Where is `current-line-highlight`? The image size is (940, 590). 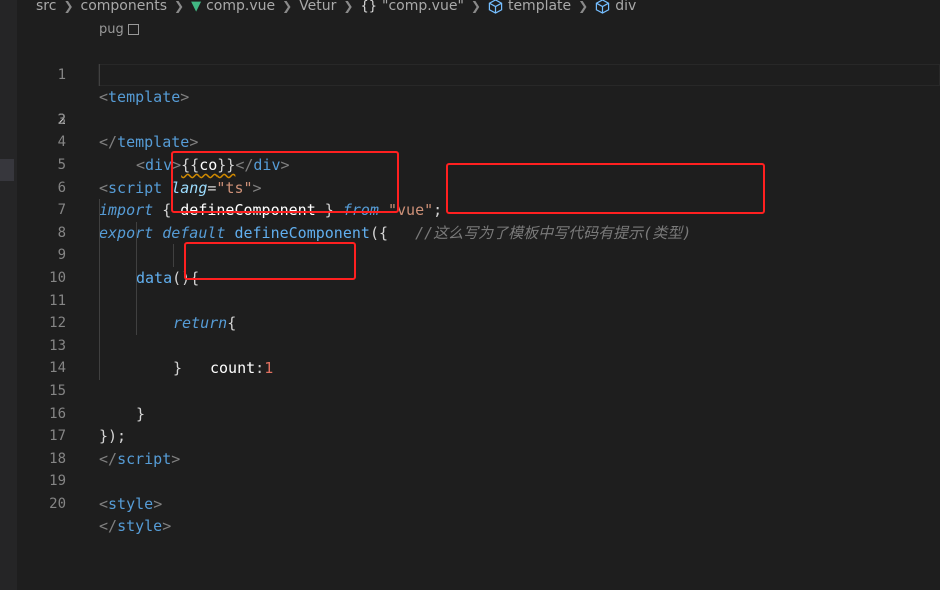
current-line-highlight is located at coordinates (519, 74).